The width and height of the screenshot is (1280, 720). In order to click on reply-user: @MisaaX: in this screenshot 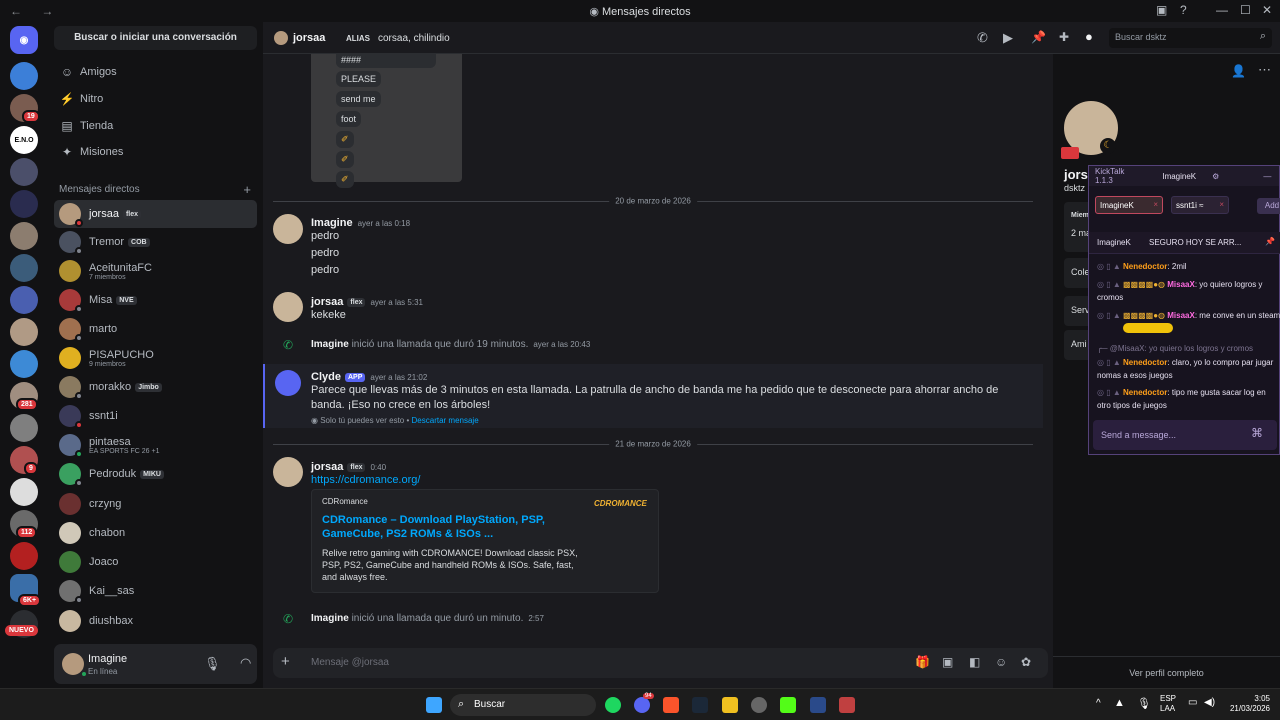, I will do `click(1128, 348)`.